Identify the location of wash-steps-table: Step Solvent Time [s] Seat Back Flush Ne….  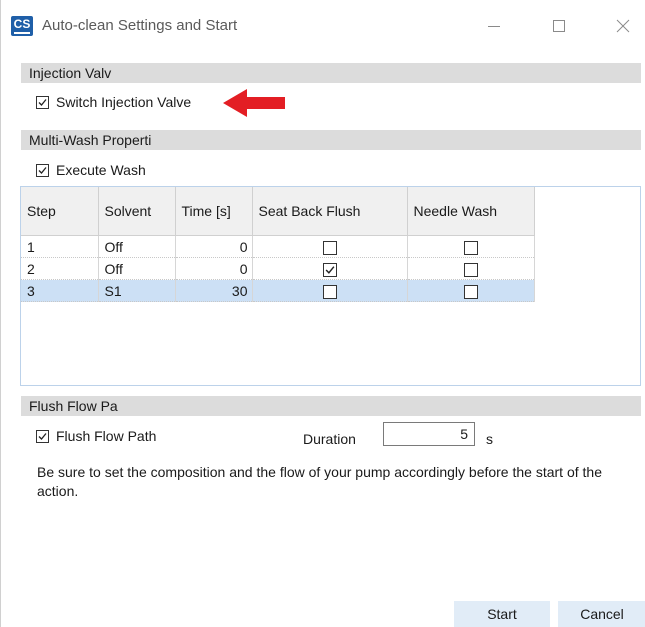
(278, 244).